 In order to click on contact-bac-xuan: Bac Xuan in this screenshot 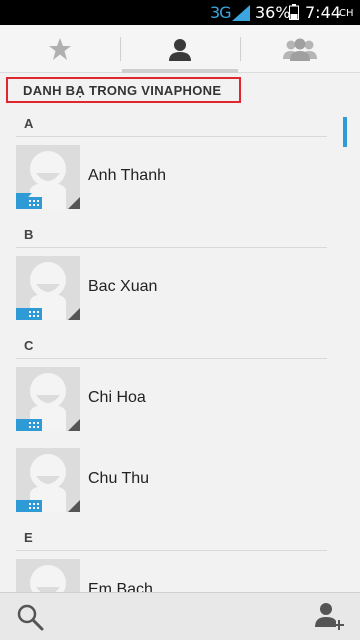, I will do `click(170, 289)`.